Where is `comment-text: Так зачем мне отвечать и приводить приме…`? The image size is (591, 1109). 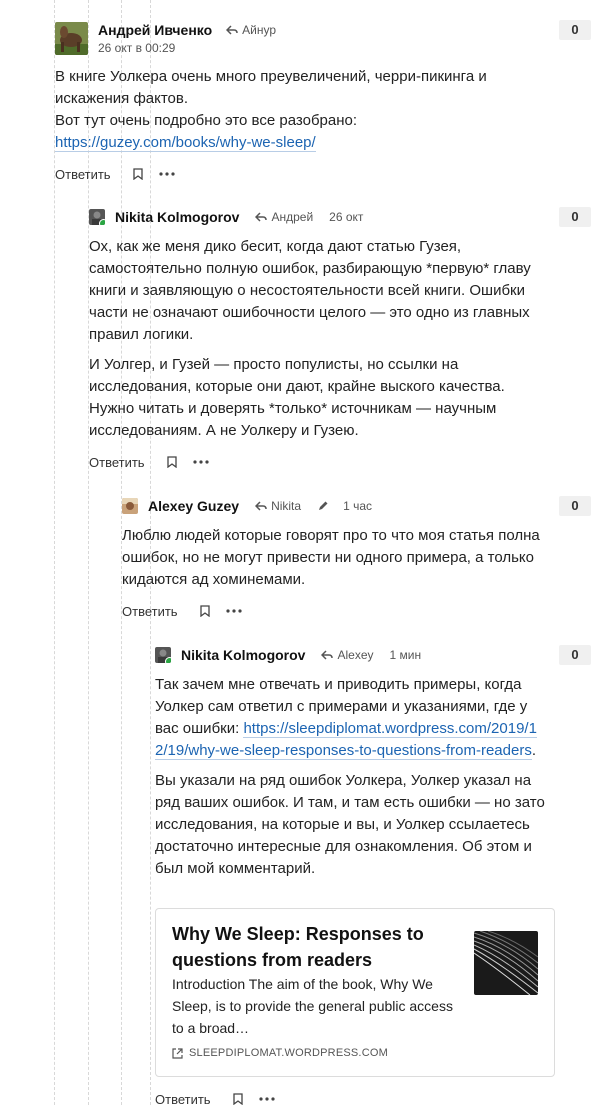 comment-text: Так зачем мне отвечать и приводить приме… is located at coordinates (351, 777).